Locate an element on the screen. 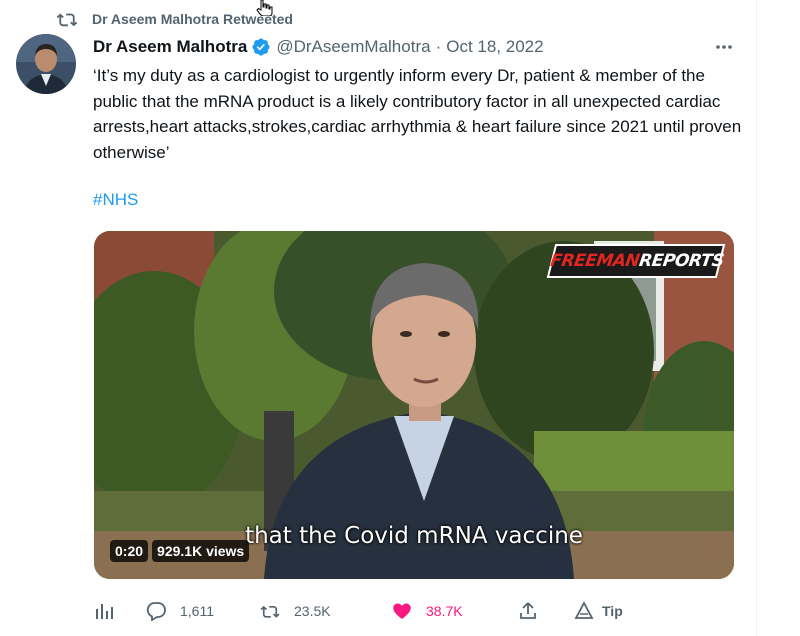 This screenshot has width=800, height=636. like-button: 38.7K is located at coordinates (427, 611).